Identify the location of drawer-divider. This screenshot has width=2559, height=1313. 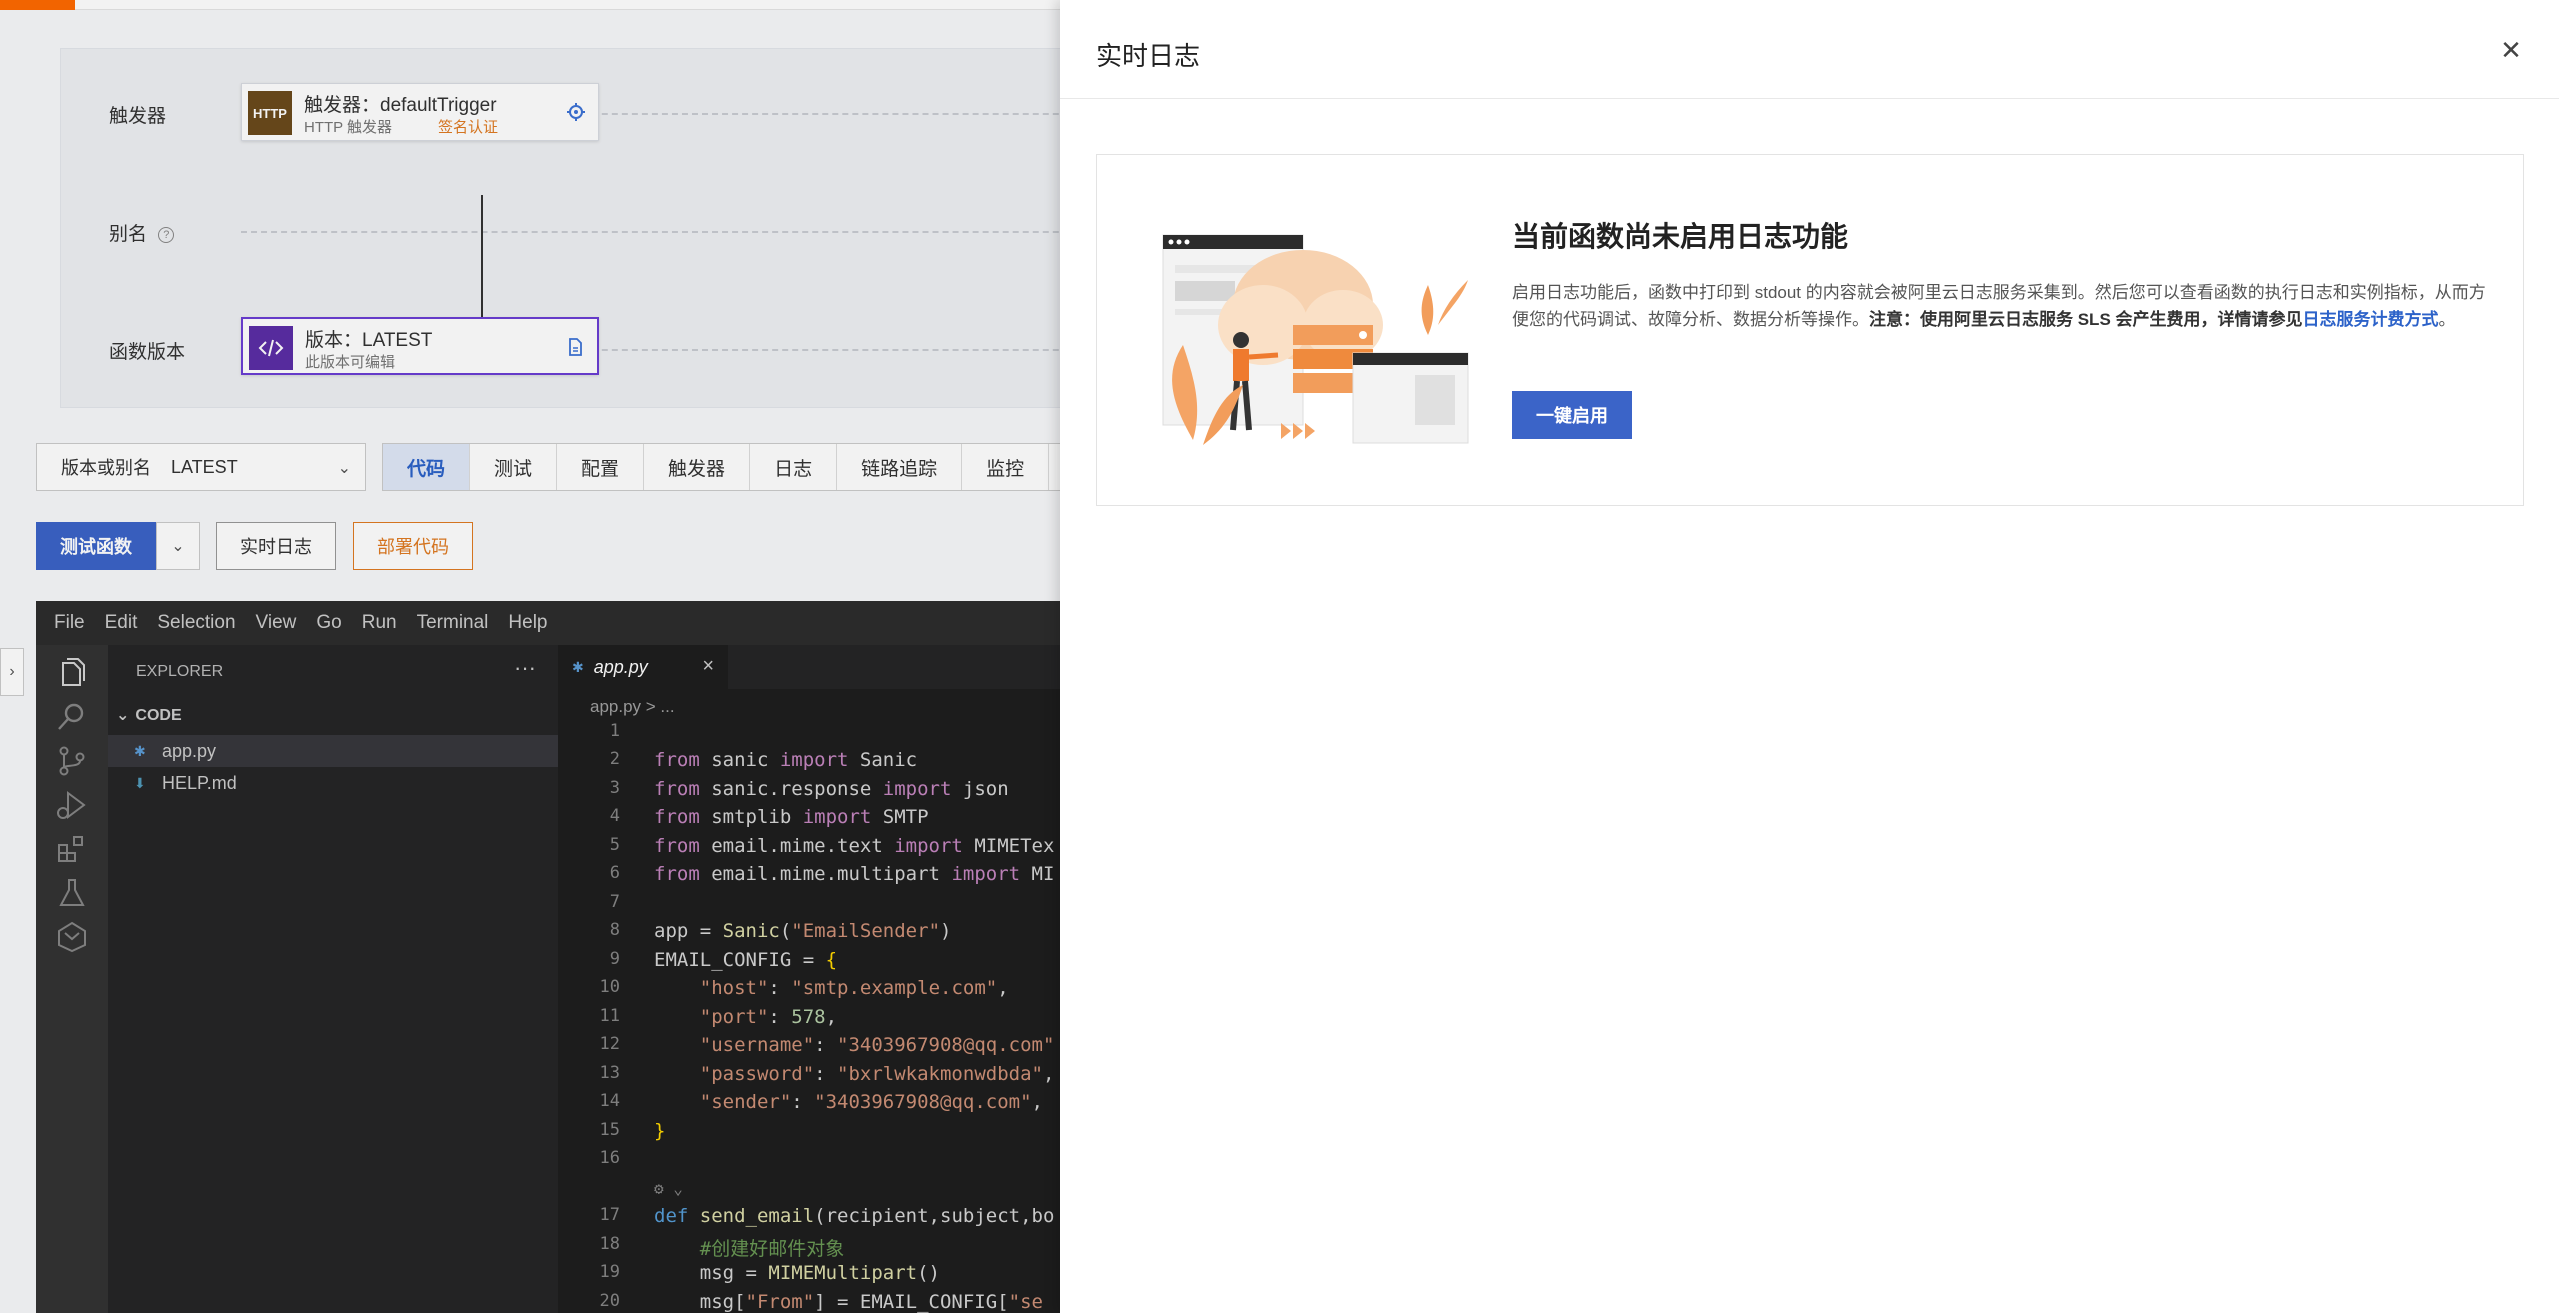
(1809, 98).